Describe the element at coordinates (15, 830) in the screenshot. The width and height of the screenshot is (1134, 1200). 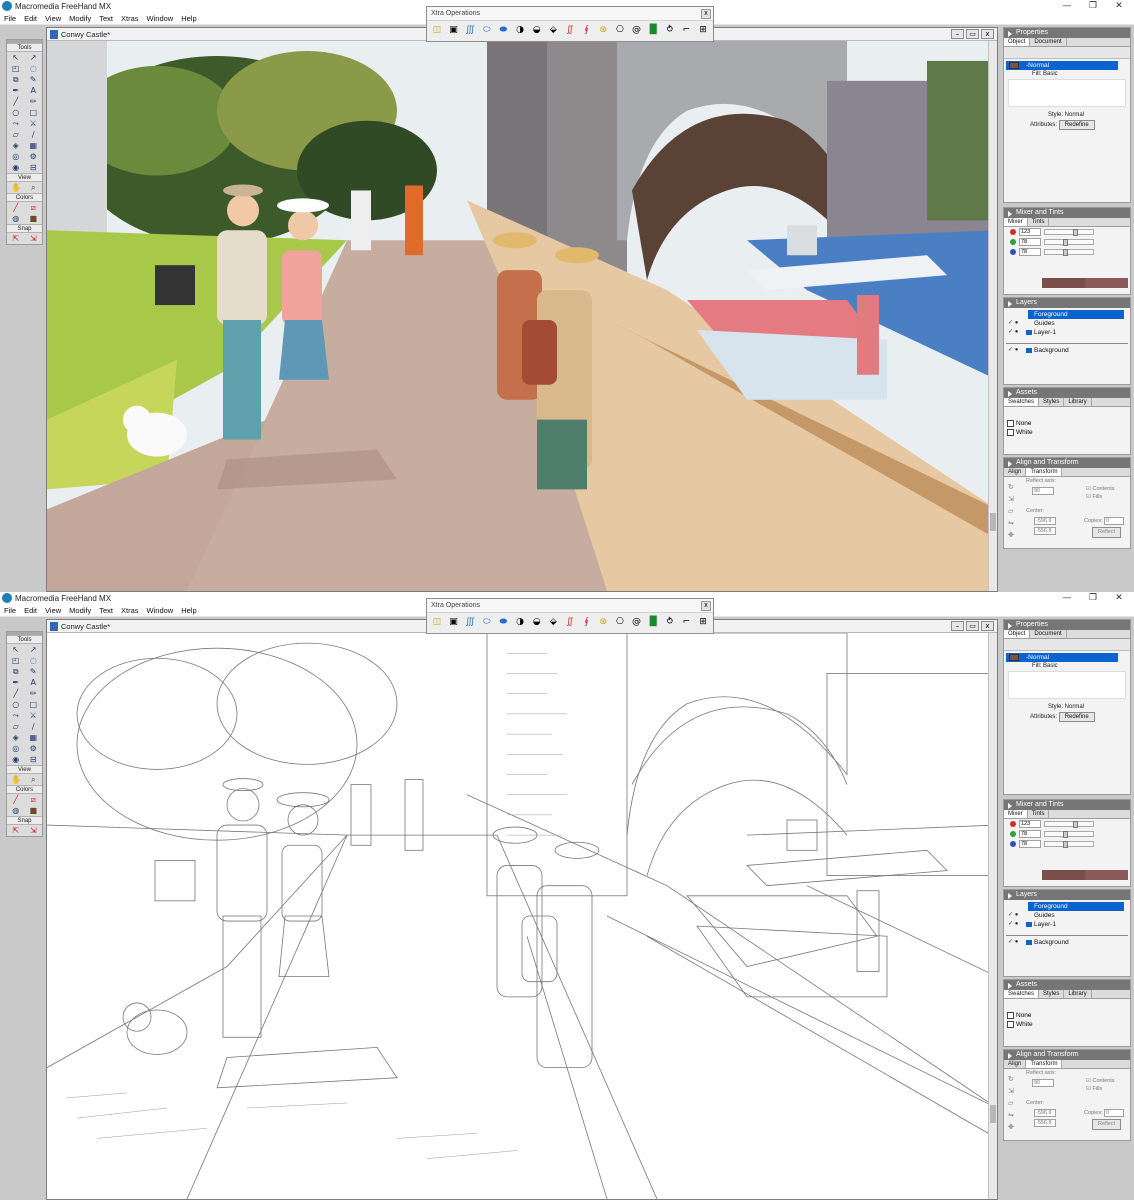
I see `snap-point-icon: ⇱` at that location.